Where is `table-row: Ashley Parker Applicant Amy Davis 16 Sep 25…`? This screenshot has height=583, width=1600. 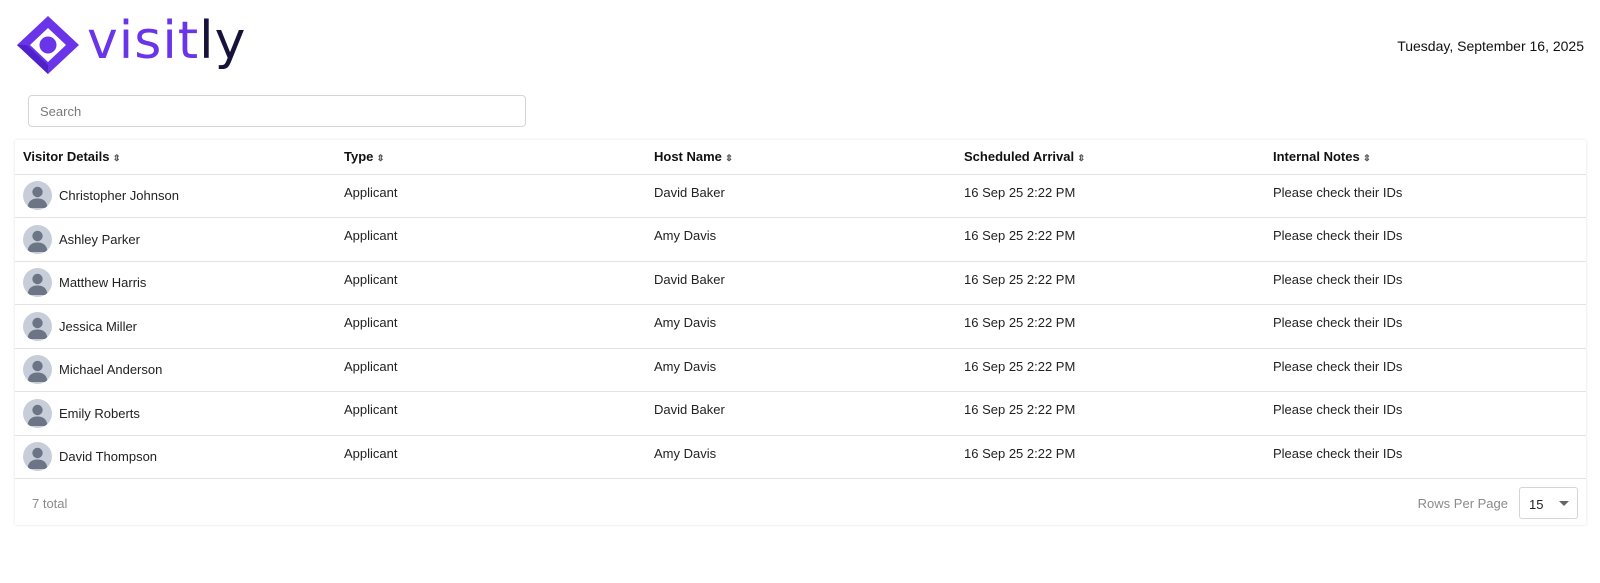
table-row: Ashley Parker Applicant Amy Davis 16 Sep 25… is located at coordinates (800, 239).